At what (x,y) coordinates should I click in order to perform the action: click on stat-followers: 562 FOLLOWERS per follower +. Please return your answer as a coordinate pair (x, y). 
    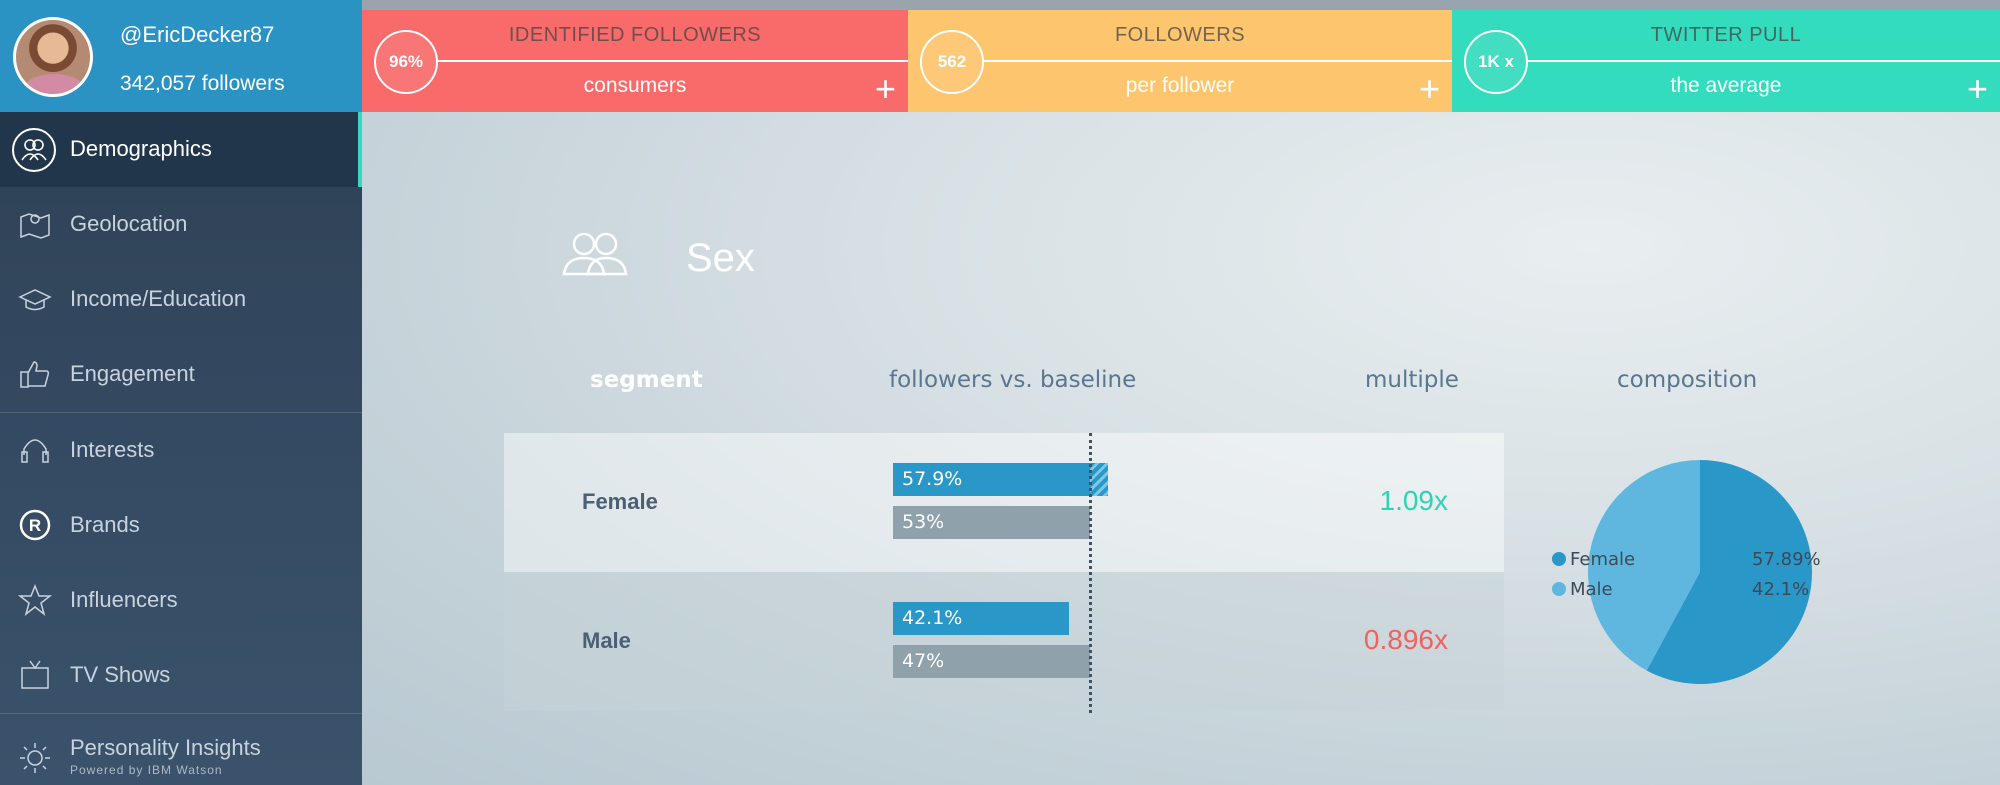
    Looking at the image, I should click on (1180, 61).